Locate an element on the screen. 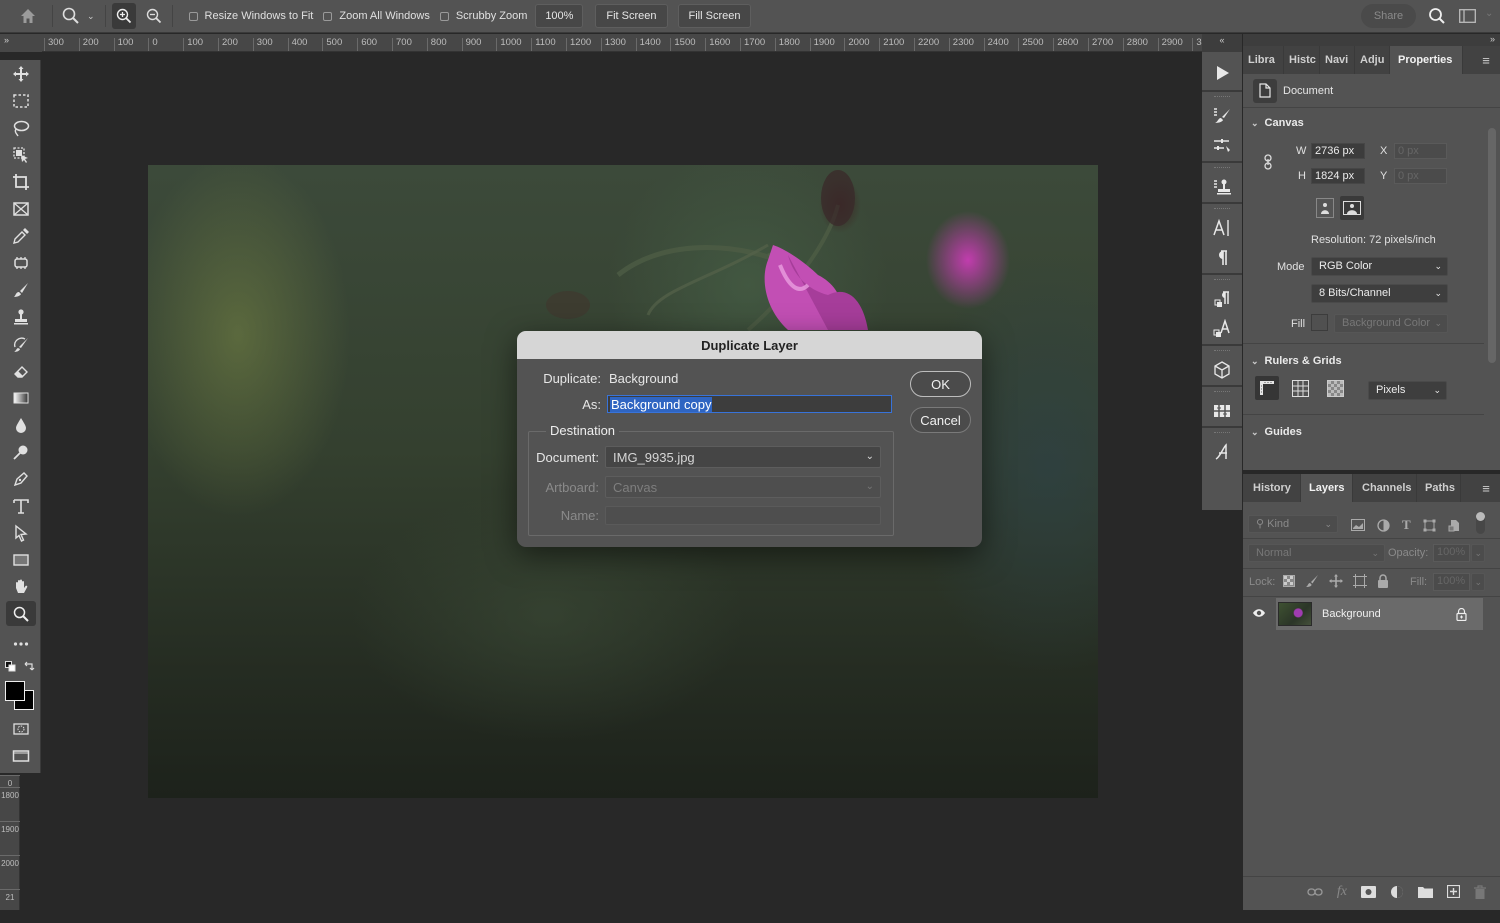  new-layer-icon is located at coordinates (1453, 891).